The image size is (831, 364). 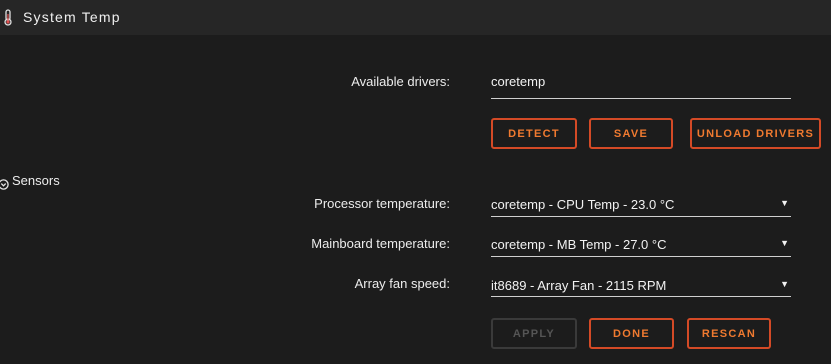 I want to click on collapse-circle-icon, so click(x=4, y=183).